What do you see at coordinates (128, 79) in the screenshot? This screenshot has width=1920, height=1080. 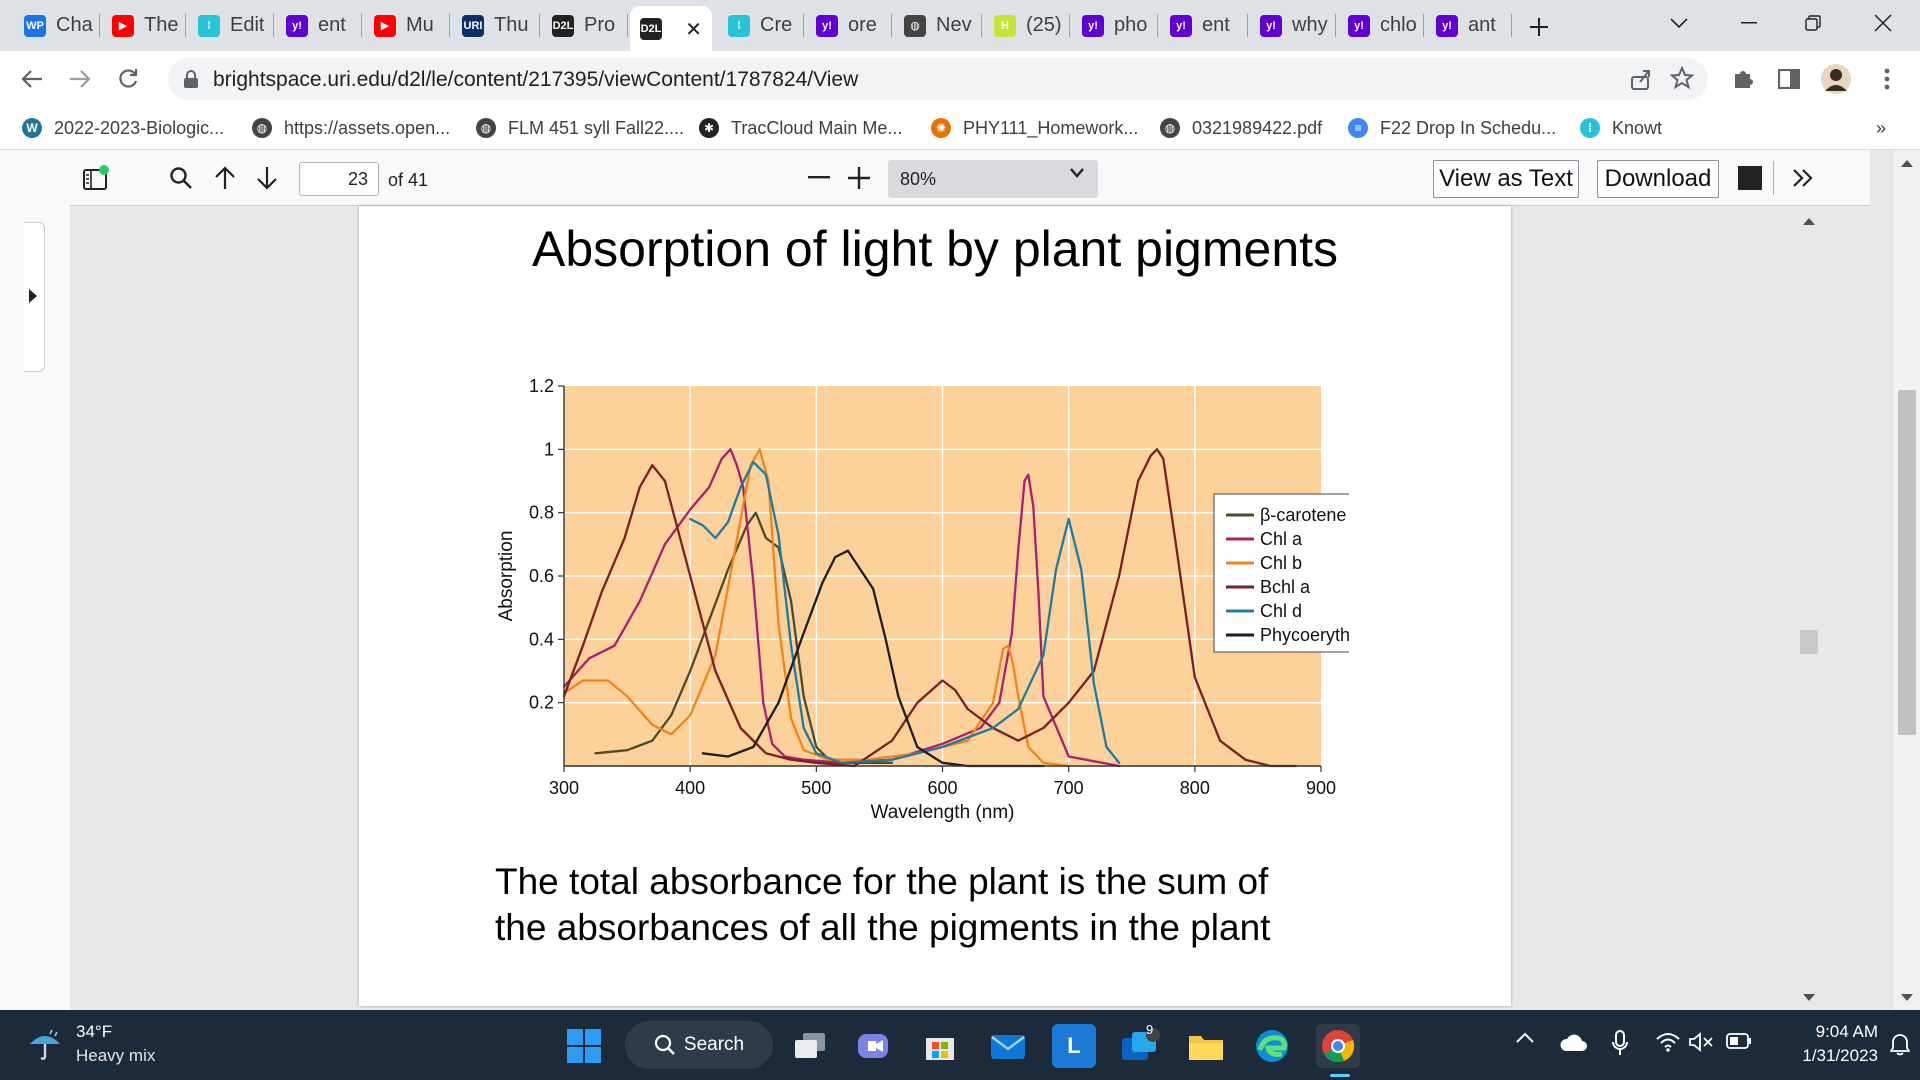 I see `reload-icon` at bounding box center [128, 79].